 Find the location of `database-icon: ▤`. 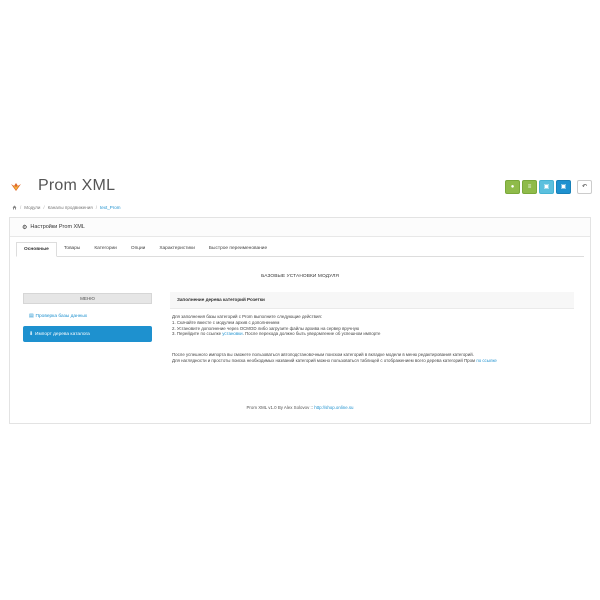

database-icon: ▤ is located at coordinates (31, 316).